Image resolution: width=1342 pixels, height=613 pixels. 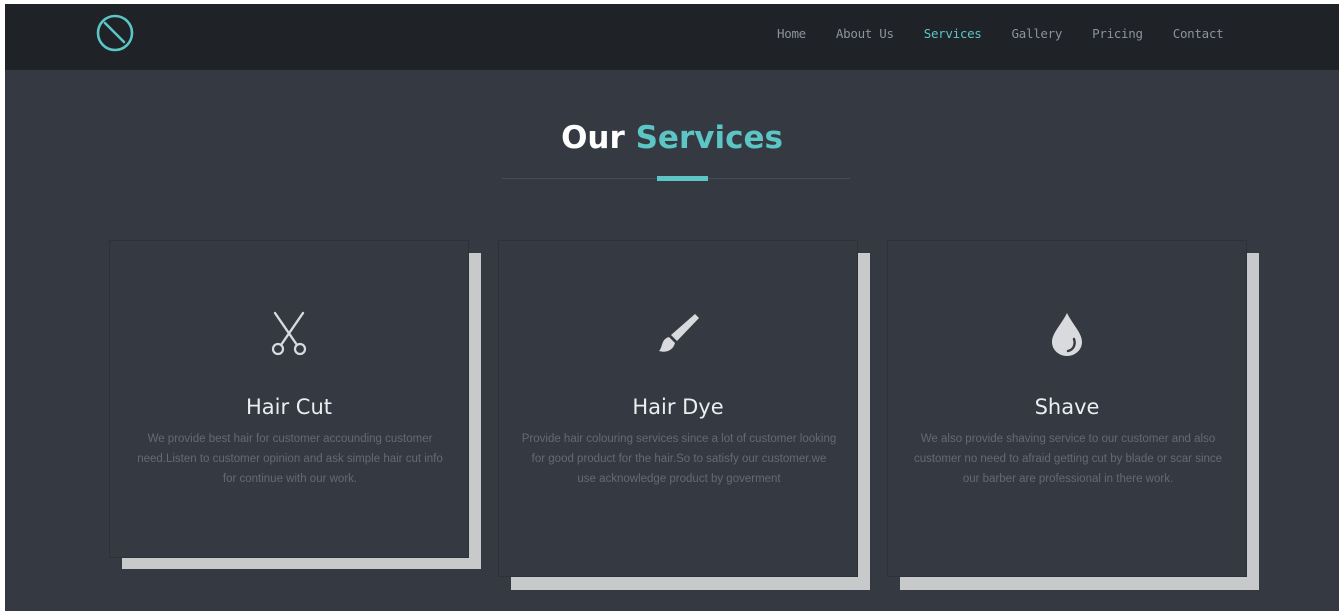 What do you see at coordinates (791, 33) in the screenshot?
I see `nav-link-home: Home` at bounding box center [791, 33].